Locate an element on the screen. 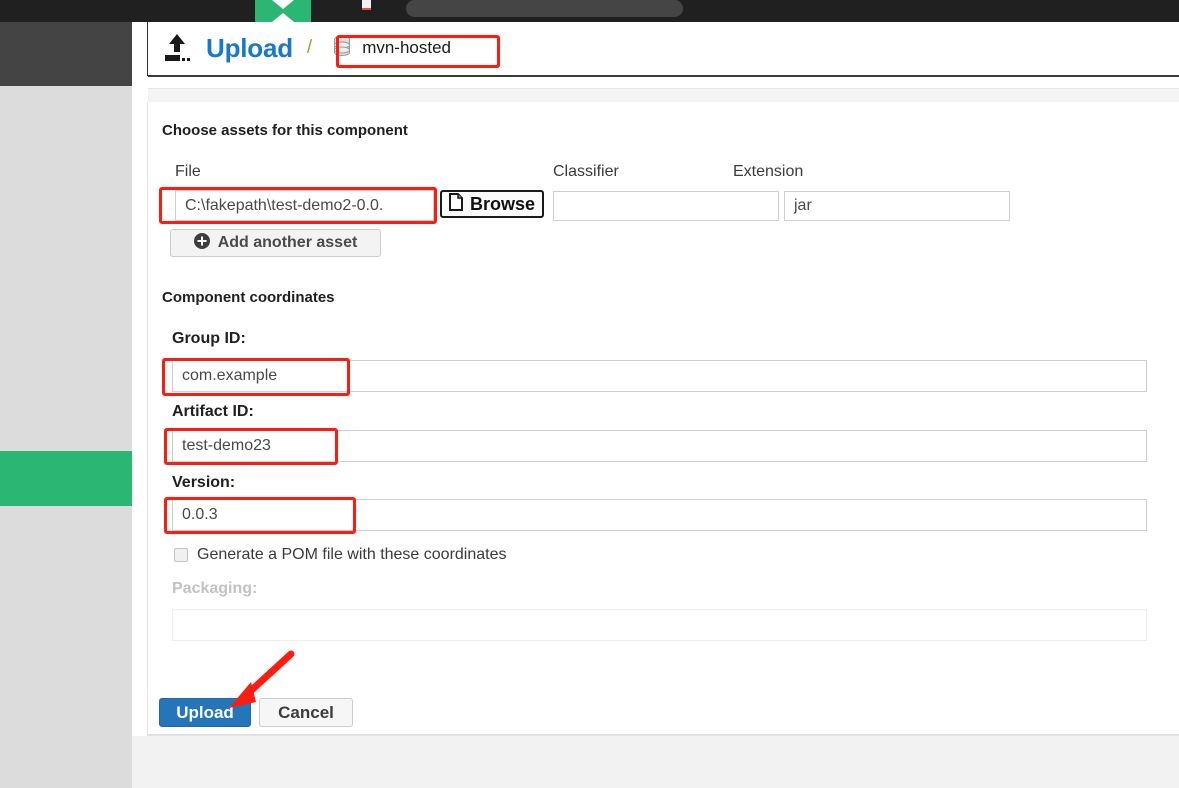 The height and width of the screenshot is (788, 1179). group-id-label: Group ID: is located at coordinates (209, 338).